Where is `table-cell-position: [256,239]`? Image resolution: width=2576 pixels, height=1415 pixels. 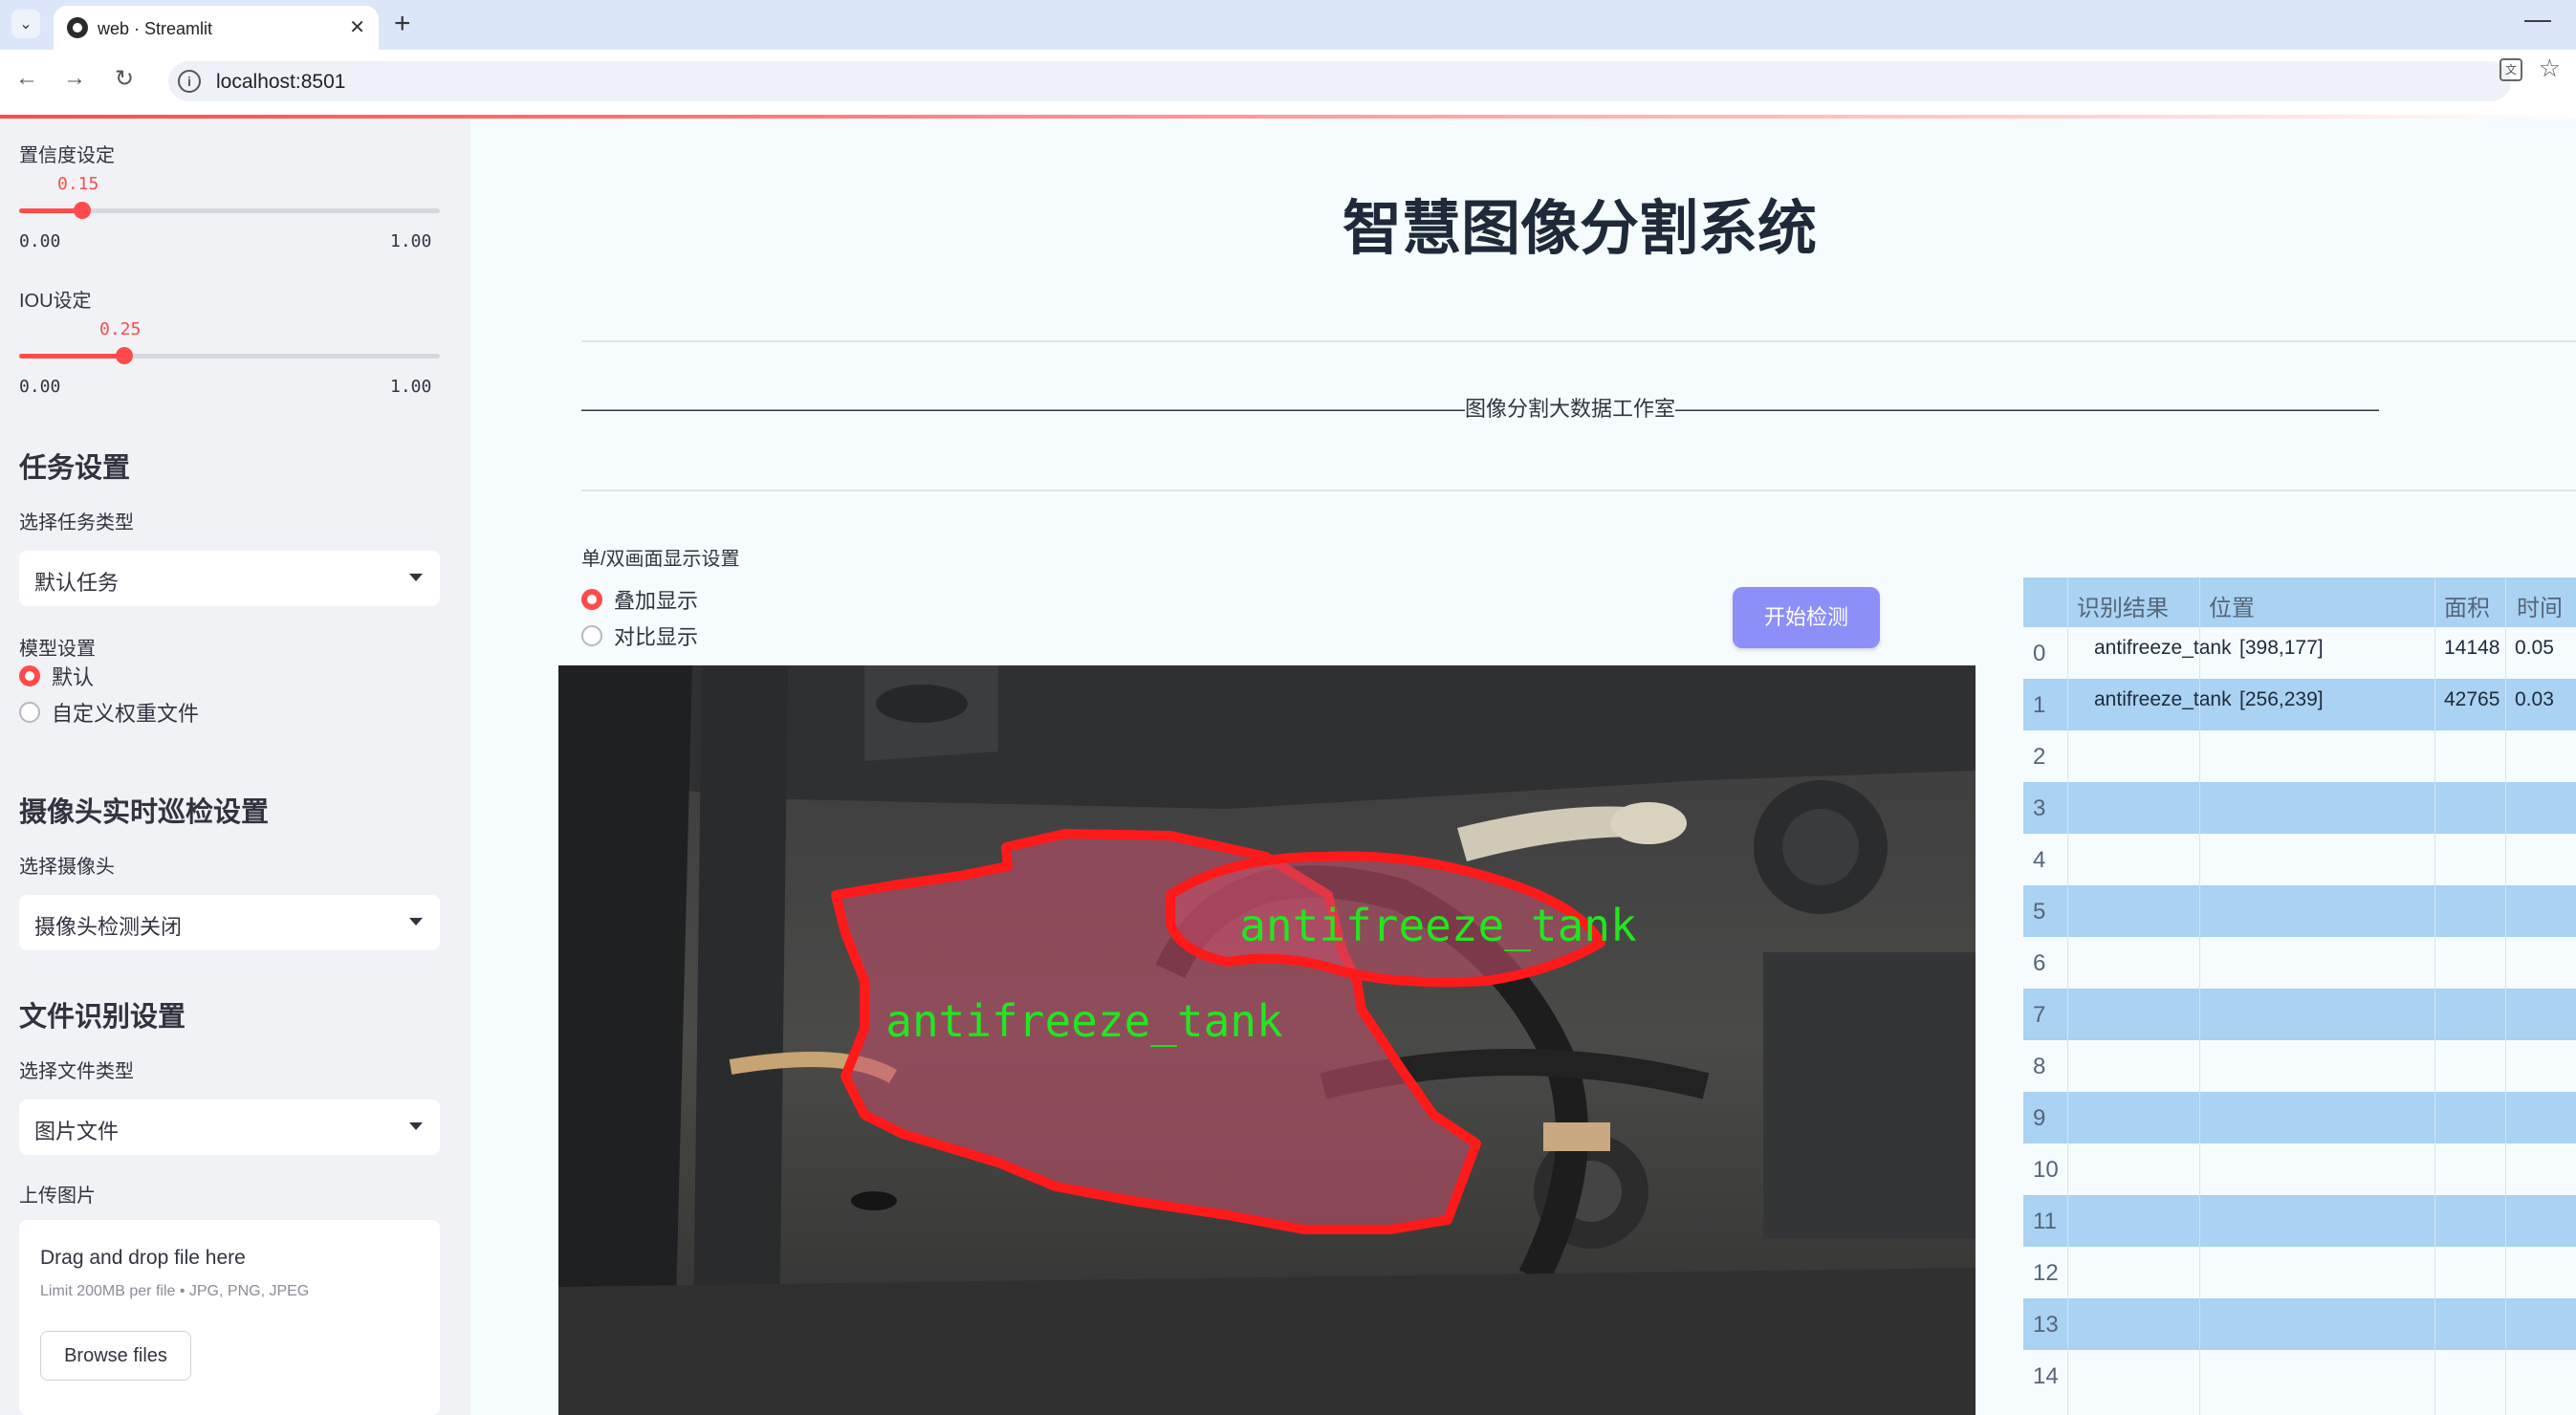 table-cell-position: [256,239] is located at coordinates (2281, 699).